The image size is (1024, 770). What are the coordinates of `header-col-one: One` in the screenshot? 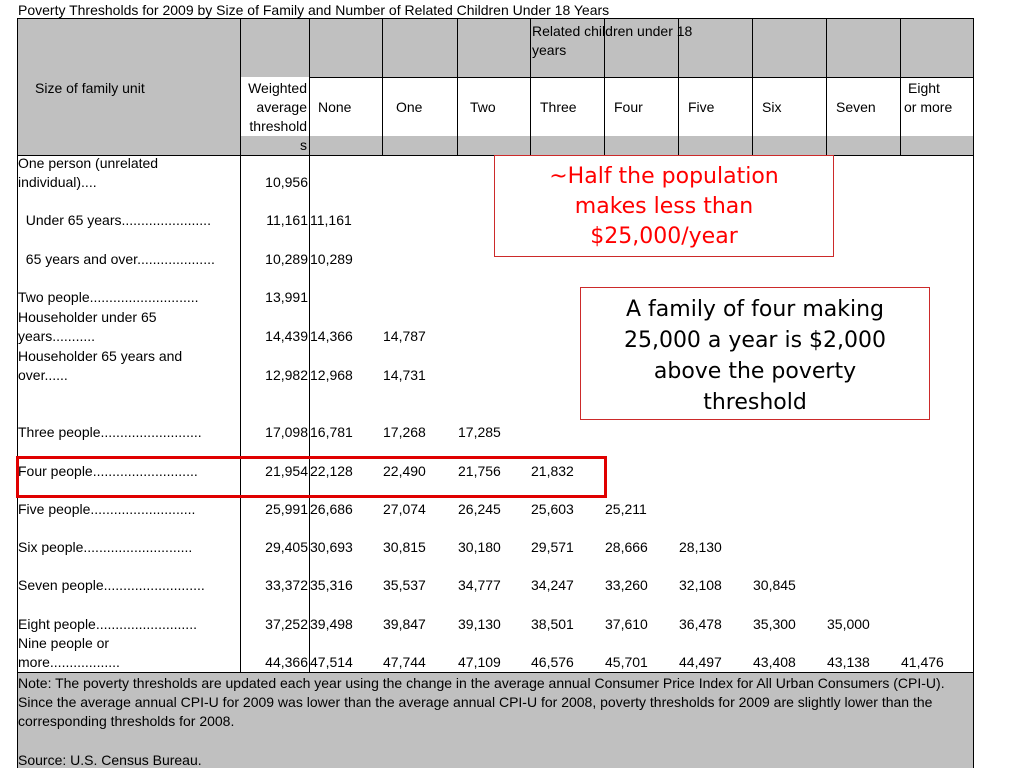 It's located at (409, 107).